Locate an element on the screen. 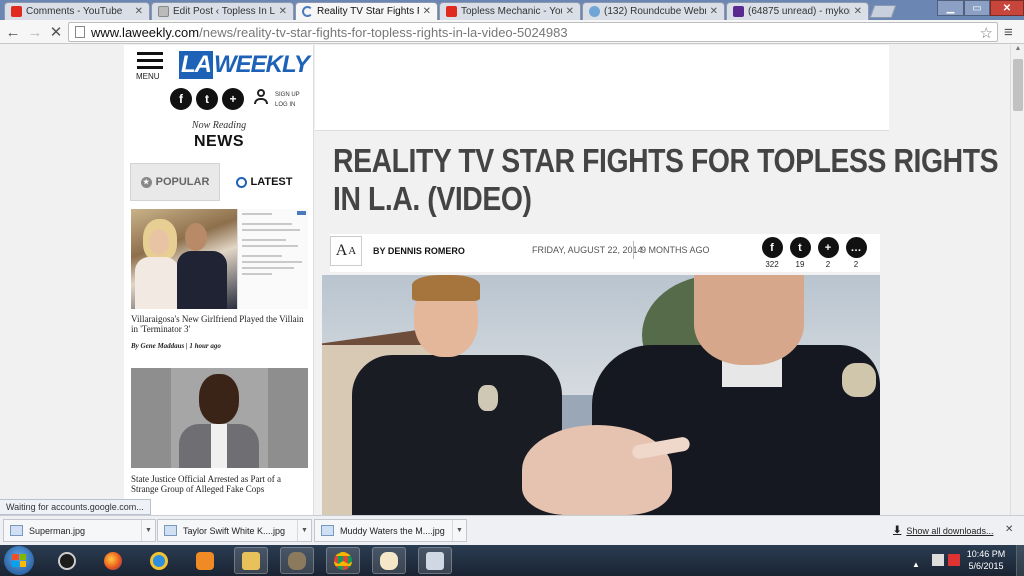  page-scrollbar: ▲ is located at coordinates (1017, 280).